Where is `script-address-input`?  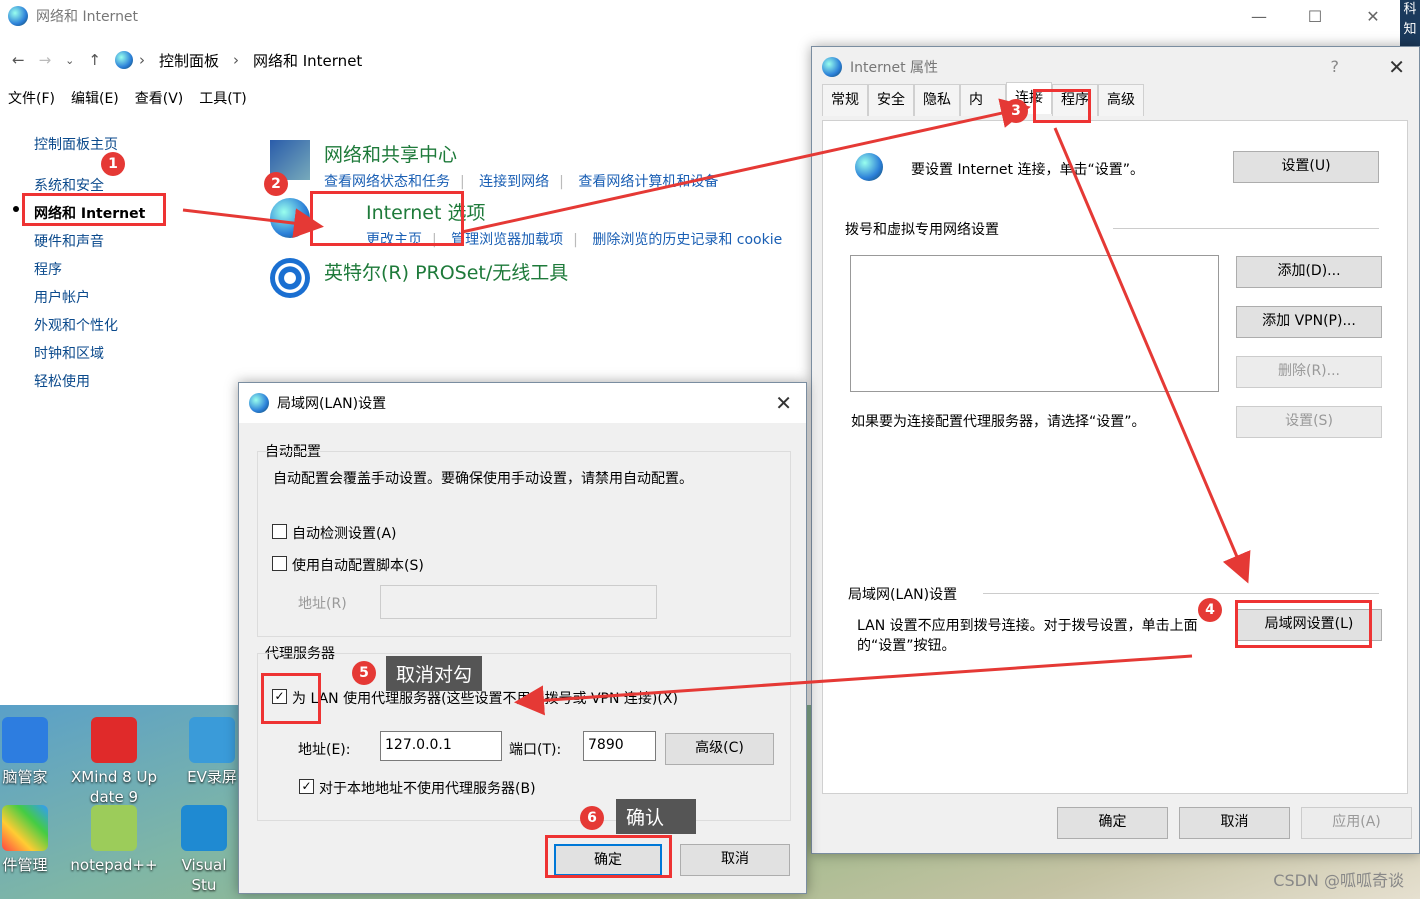
script-address-input is located at coordinates (518, 602).